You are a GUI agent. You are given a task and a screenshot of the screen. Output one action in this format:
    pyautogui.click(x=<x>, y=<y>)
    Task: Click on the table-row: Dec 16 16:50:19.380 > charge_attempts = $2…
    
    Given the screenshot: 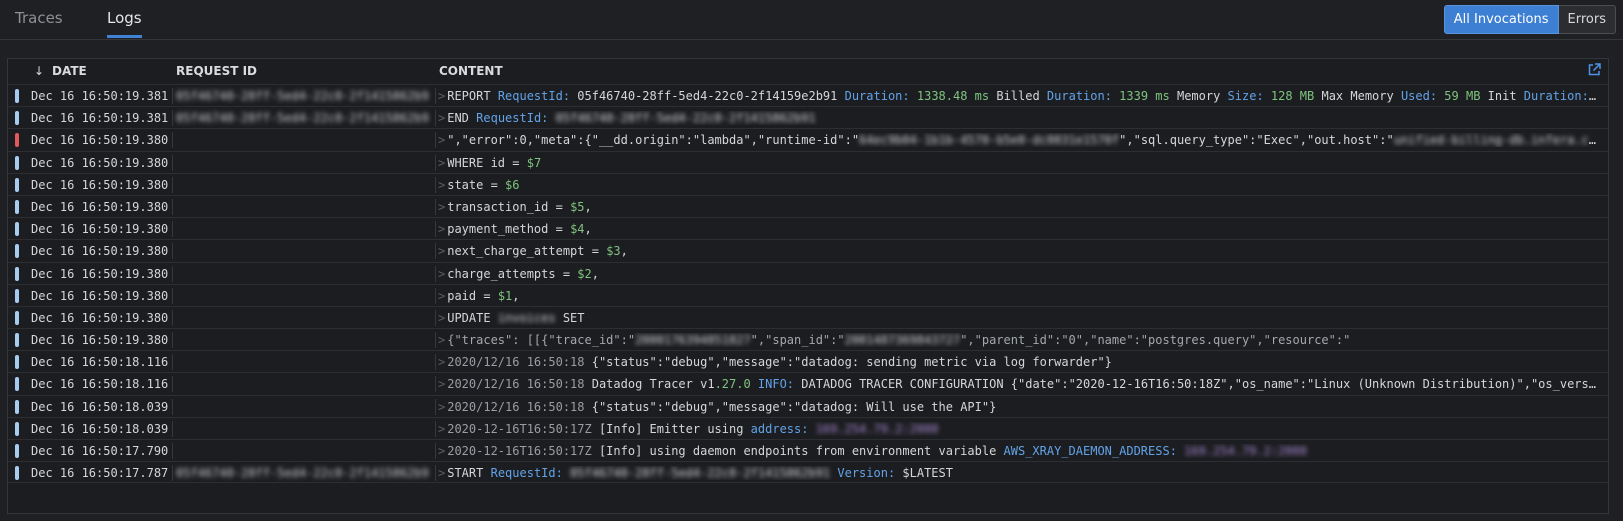 What is the action you would take?
    pyautogui.click(x=808, y=272)
    